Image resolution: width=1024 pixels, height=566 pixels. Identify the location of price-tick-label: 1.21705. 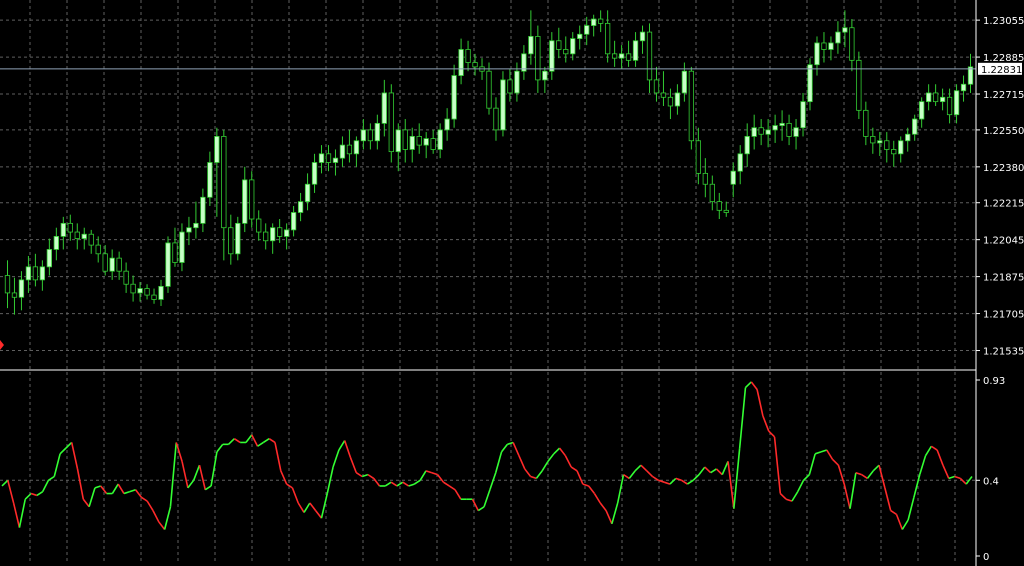
(1003, 315).